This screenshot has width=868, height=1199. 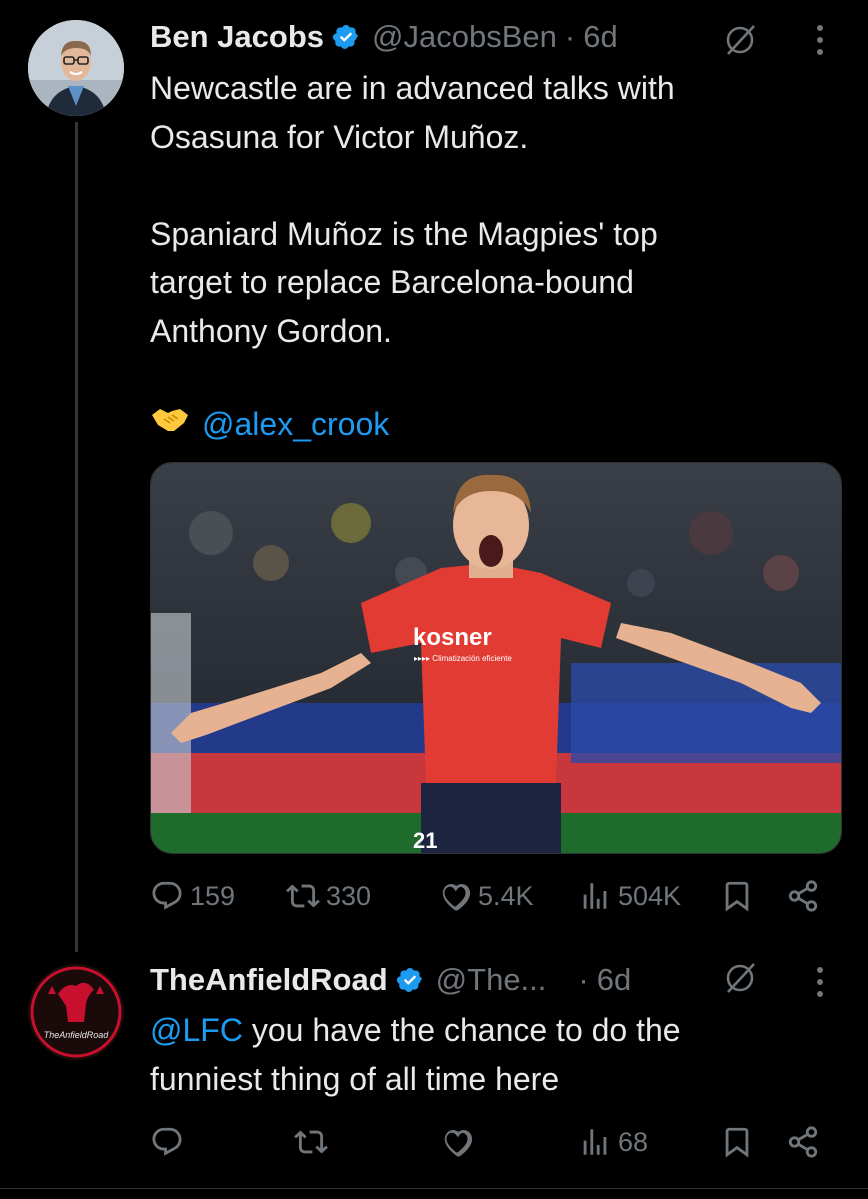 I want to click on reply-header: TheAnfieldRoad @The... · 6d, so click(x=390, y=980).